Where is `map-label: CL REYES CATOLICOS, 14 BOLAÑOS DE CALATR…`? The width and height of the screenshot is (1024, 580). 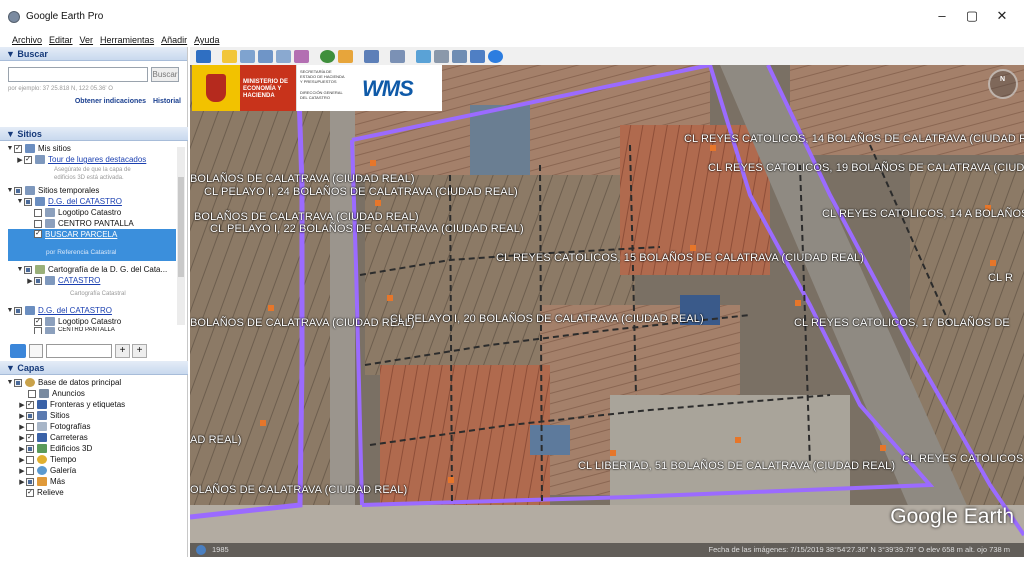 map-label: CL REYES CATOLICOS, 14 BOLAÑOS DE CALATR… is located at coordinates (854, 139).